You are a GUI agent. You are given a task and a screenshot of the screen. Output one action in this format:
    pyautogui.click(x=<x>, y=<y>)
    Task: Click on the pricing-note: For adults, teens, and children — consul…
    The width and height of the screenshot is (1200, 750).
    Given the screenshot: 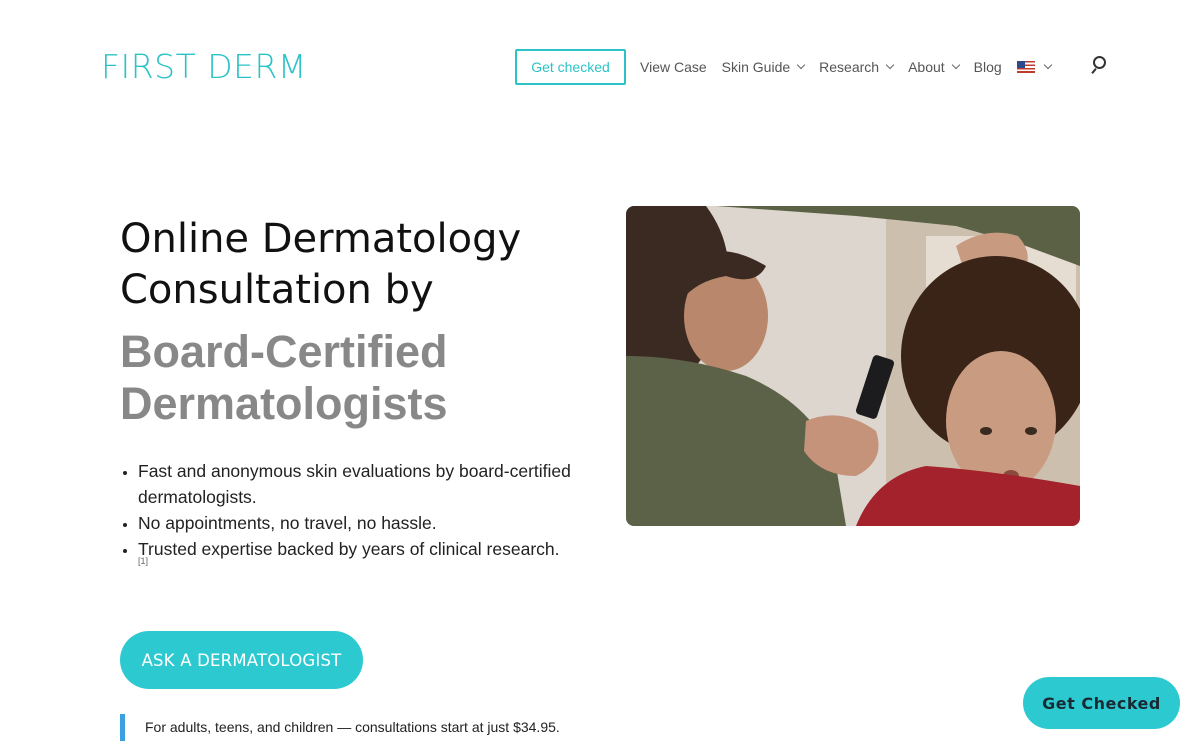 What is the action you would take?
    pyautogui.click(x=352, y=727)
    